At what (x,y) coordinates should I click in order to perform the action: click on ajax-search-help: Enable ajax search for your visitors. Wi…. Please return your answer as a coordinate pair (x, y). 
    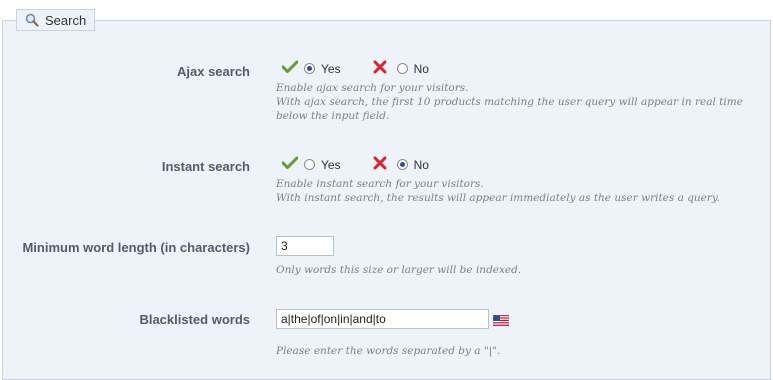
    Looking at the image, I should click on (509, 102).